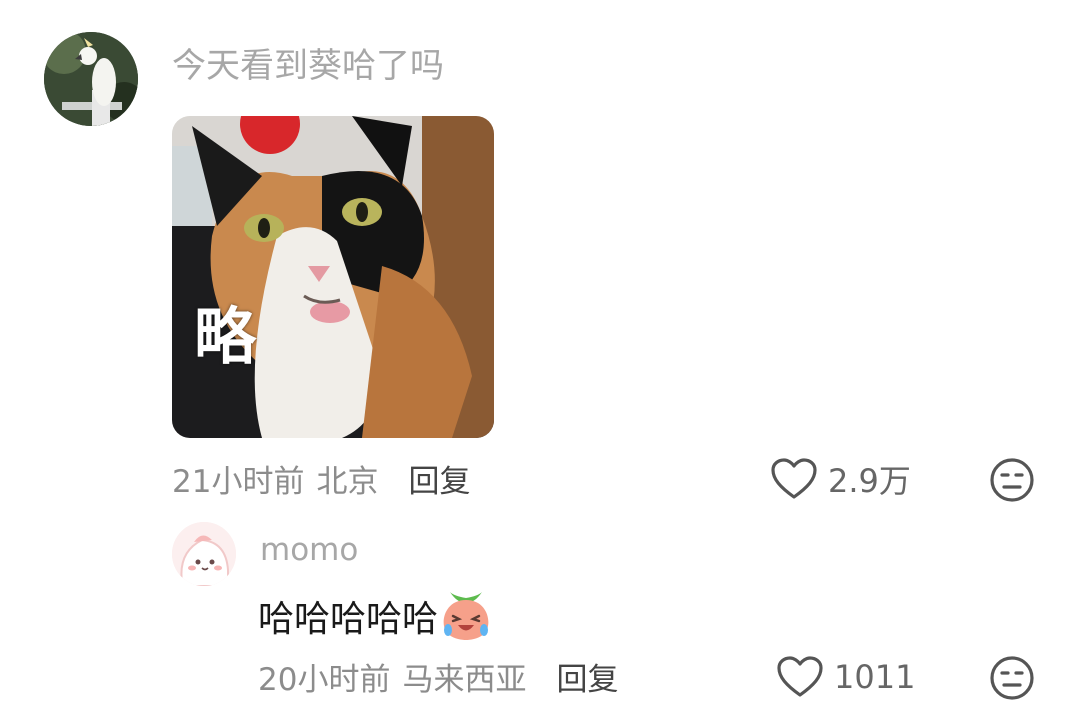 The width and height of the screenshot is (1078, 706). Describe the element at coordinates (348, 619) in the screenshot. I see `reply-text: 哈哈哈哈哈` at that location.